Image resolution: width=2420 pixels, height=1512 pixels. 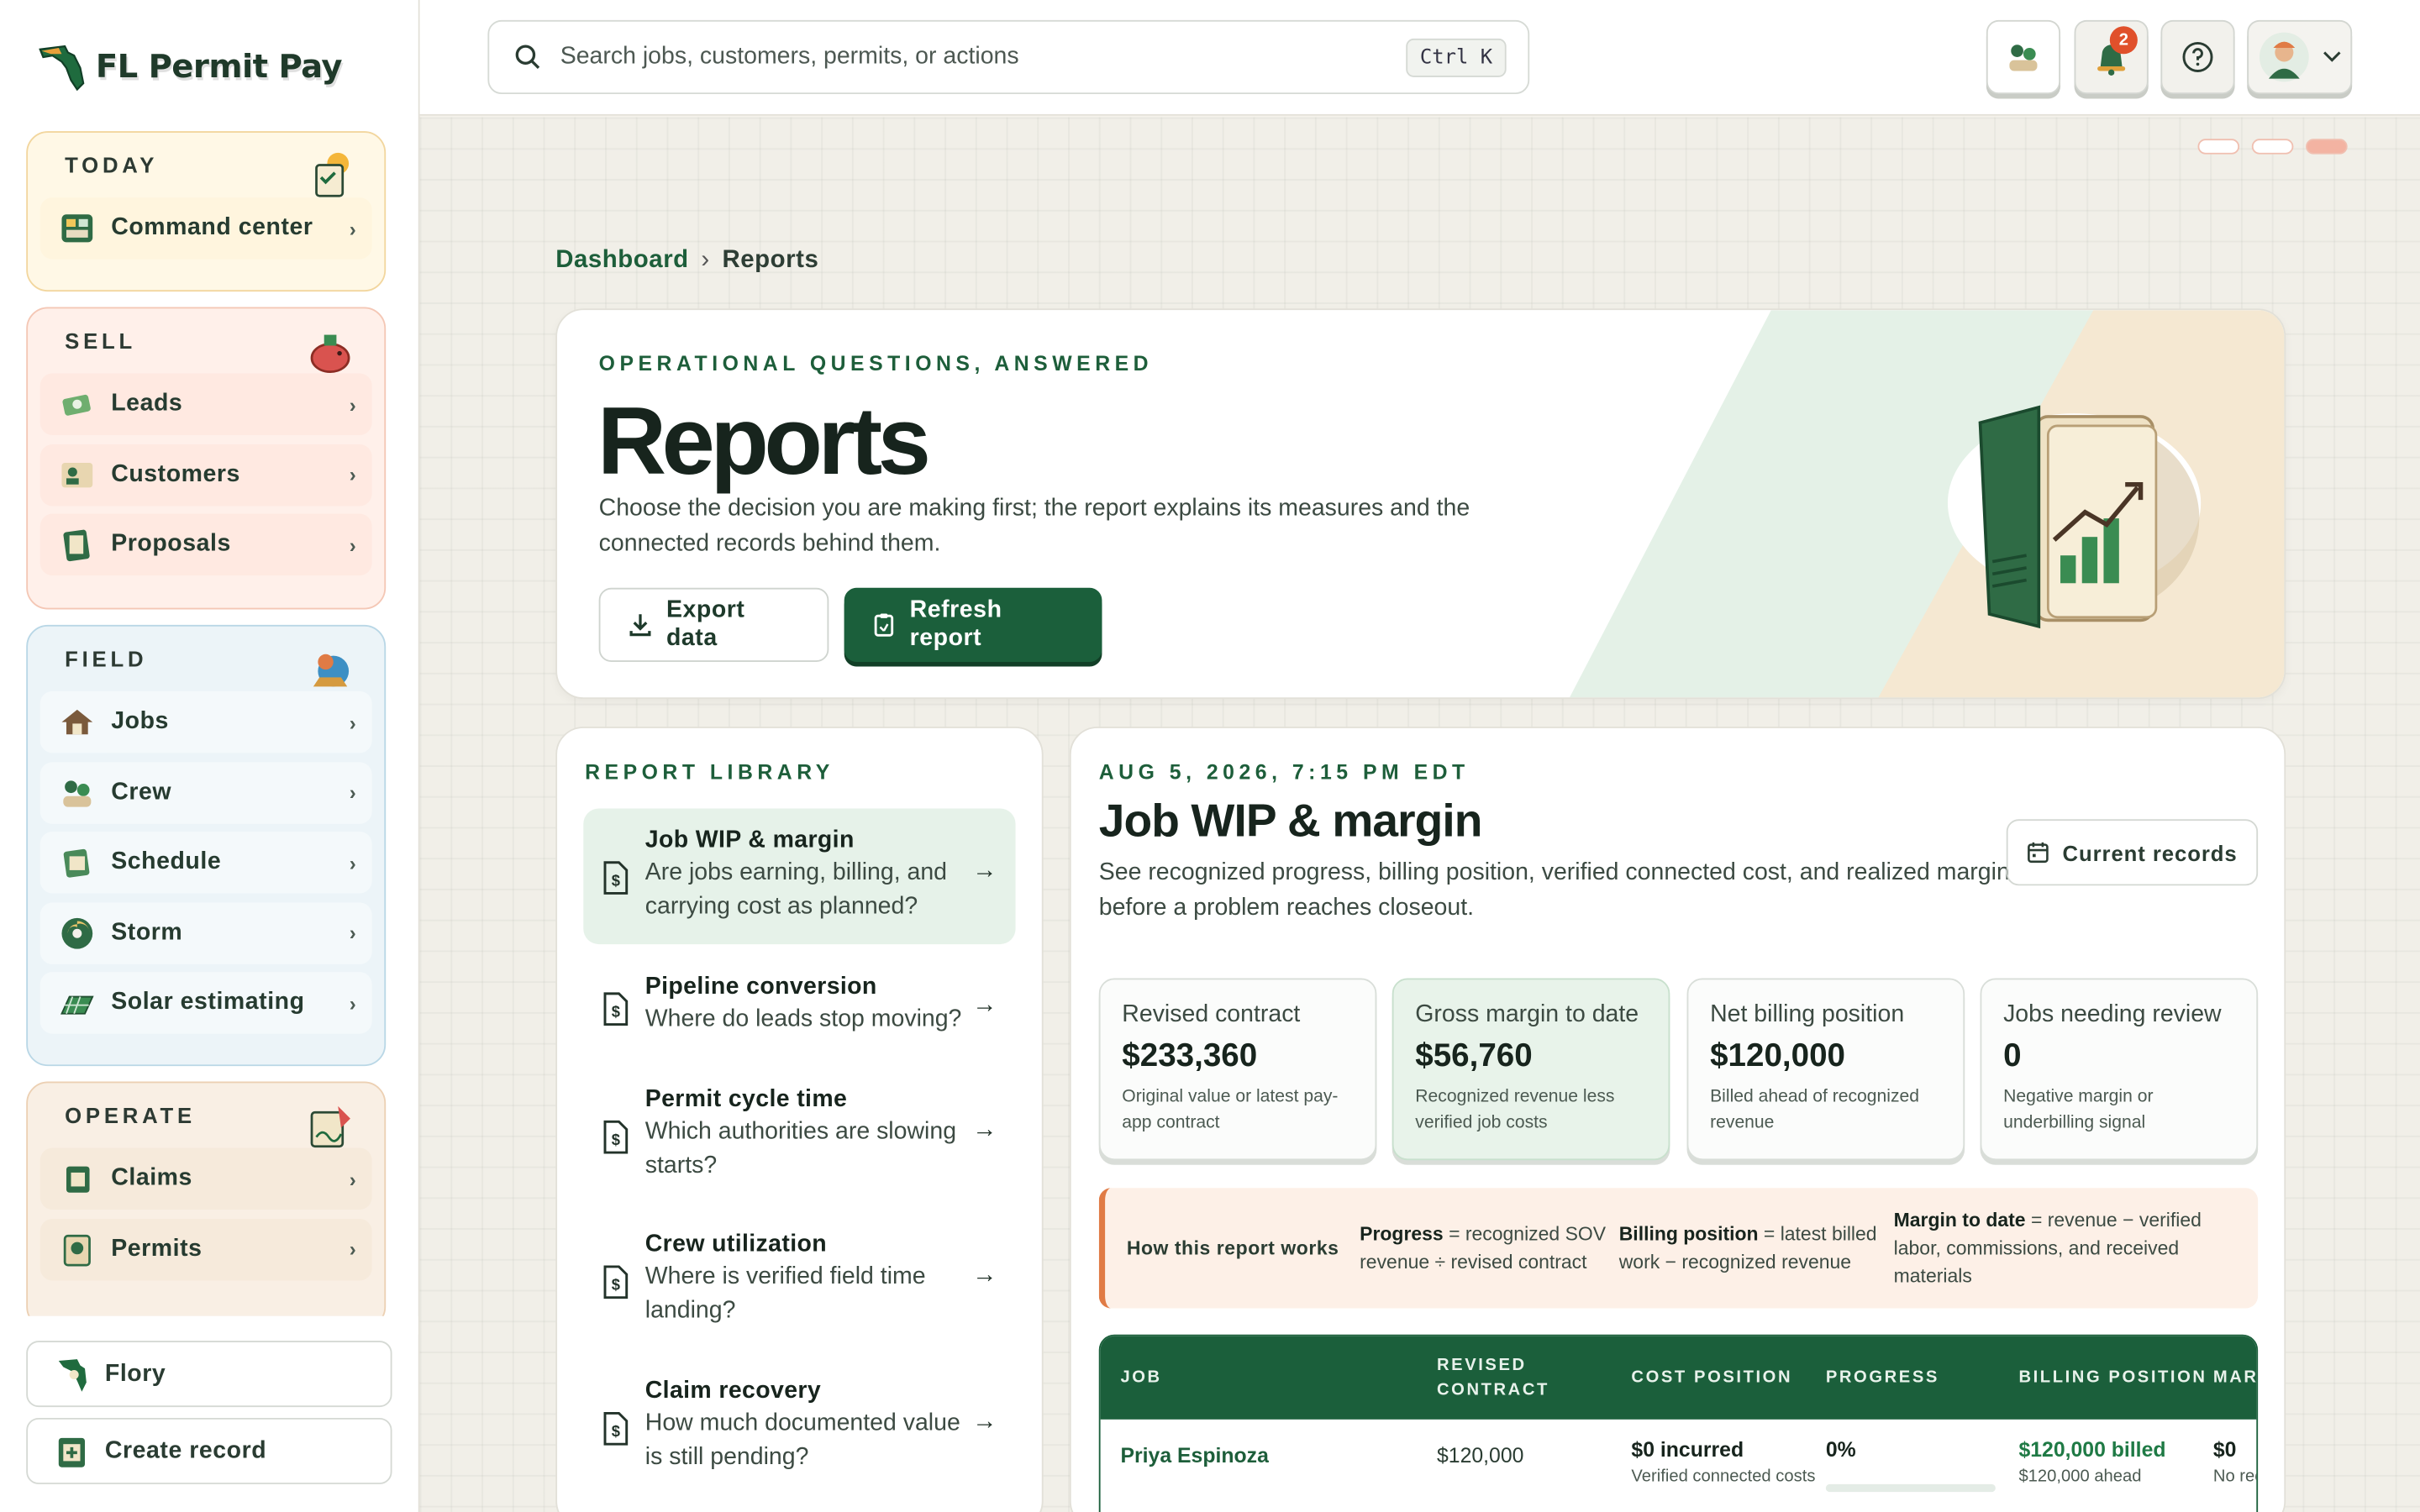 I want to click on breadcrumb: Dashboard › Reports, so click(x=687, y=261).